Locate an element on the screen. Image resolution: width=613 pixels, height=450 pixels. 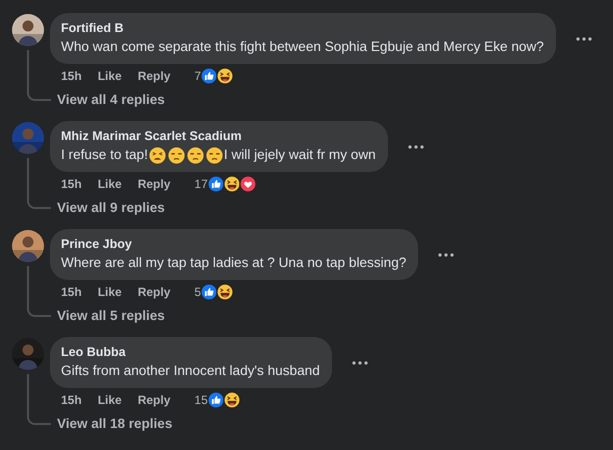
comment-text: Where are all my tap tap ladies at ? Una no tap blessing? is located at coordinates (233, 263).